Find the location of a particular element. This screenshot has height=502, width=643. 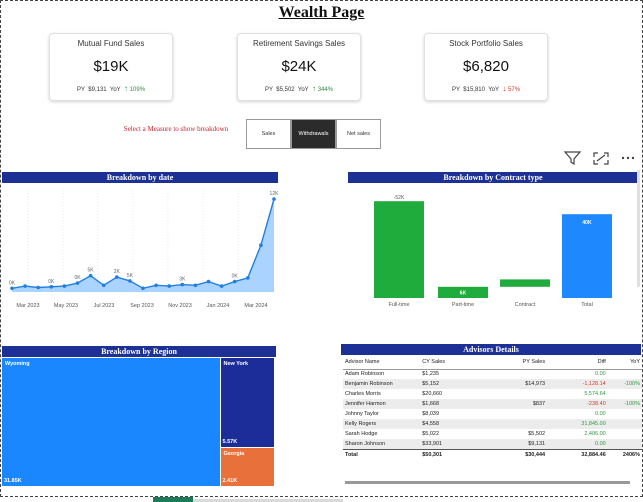

table-row: Charles Morris $20,660 5,574.64 is located at coordinates (492, 394).